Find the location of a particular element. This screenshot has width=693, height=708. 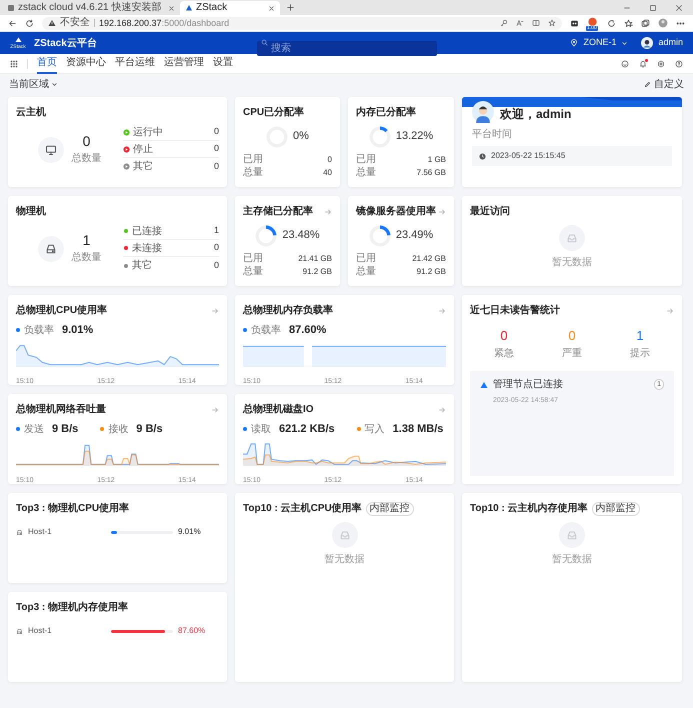

browser-tab: ZStack is located at coordinates (230, 8).